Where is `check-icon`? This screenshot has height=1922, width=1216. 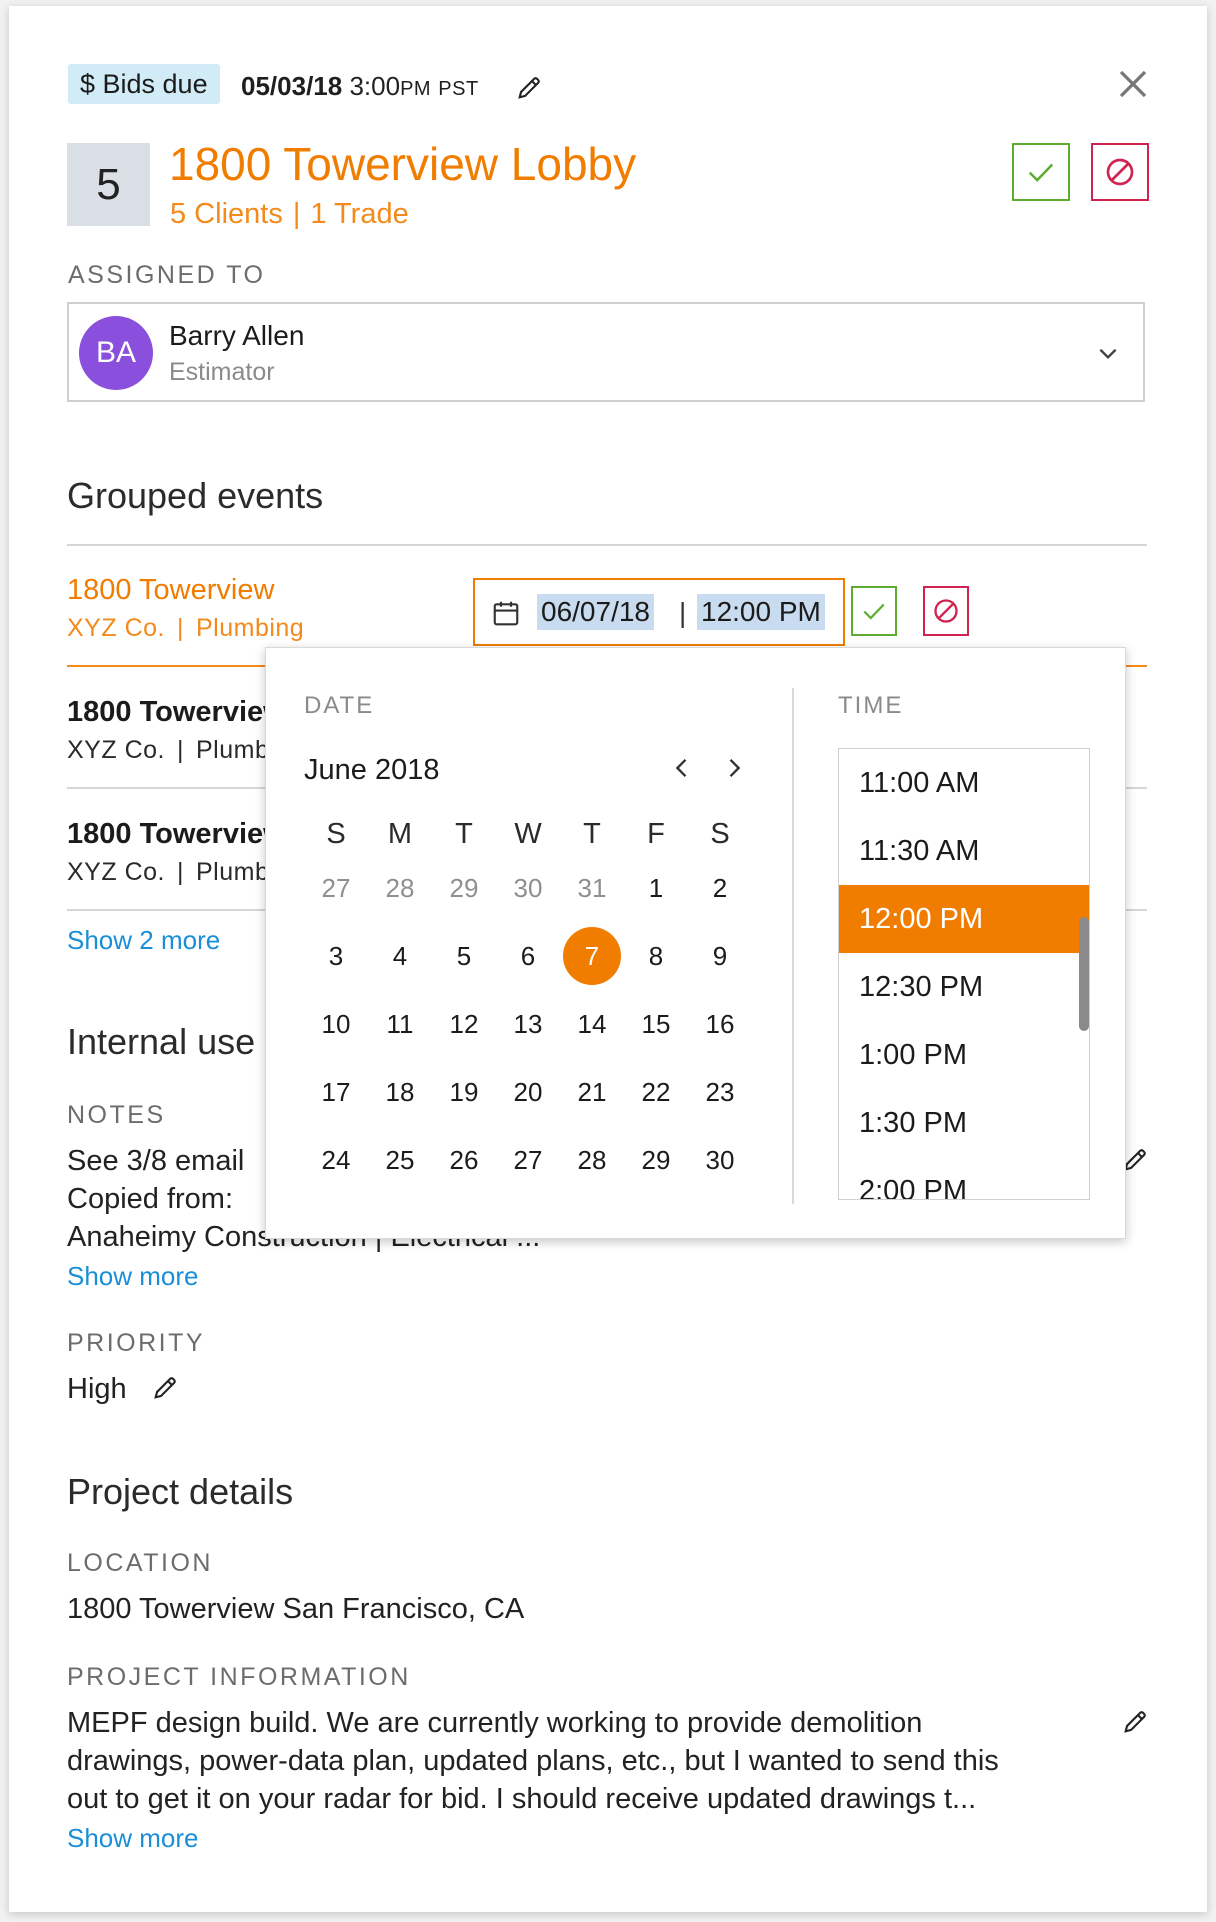 check-icon is located at coordinates (1041, 172).